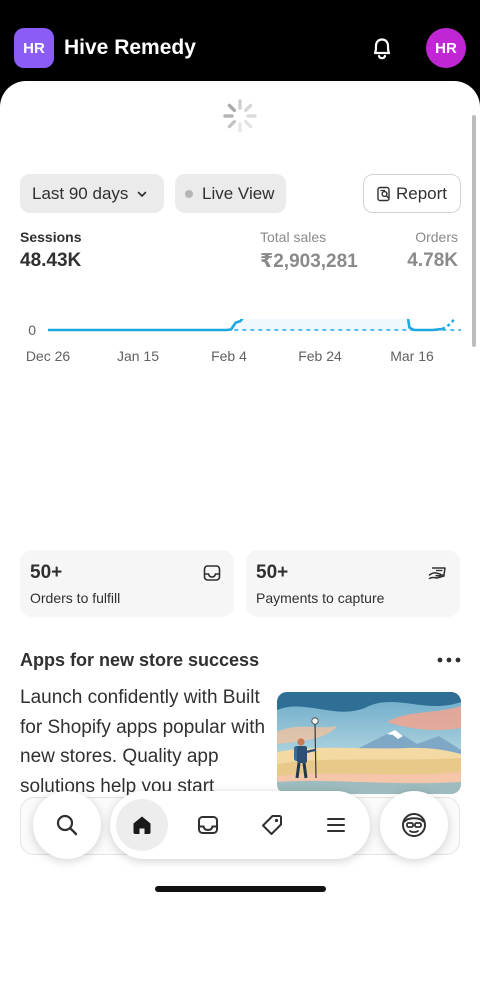 The height and width of the screenshot is (983, 480). I want to click on metric-orders: Orders 4.78K, so click(432, 250).